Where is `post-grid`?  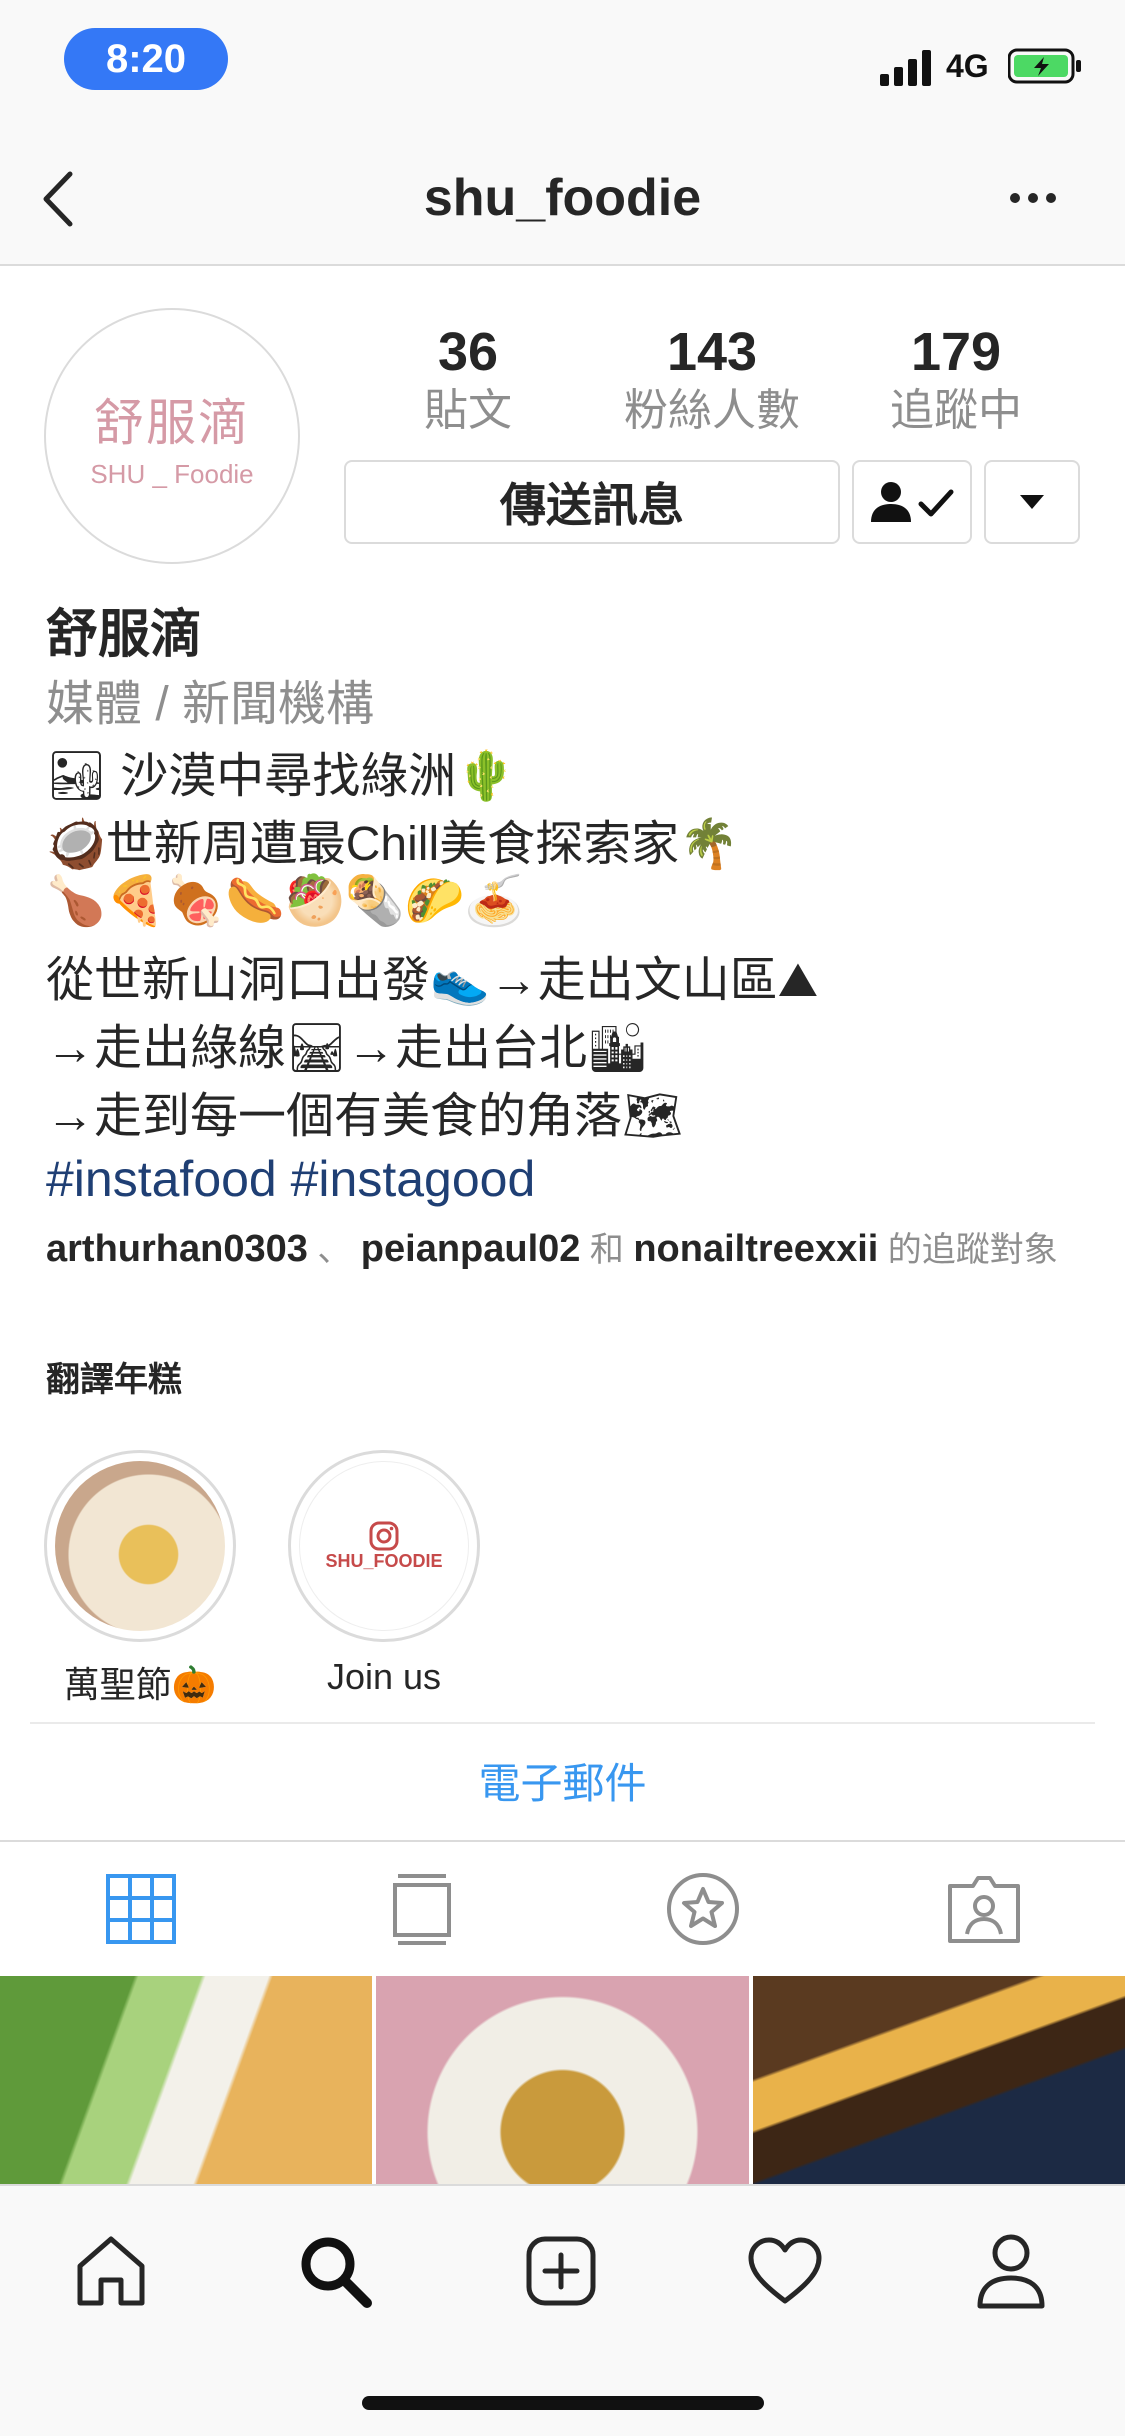 post-grid is located at coordinates (562, 2080).